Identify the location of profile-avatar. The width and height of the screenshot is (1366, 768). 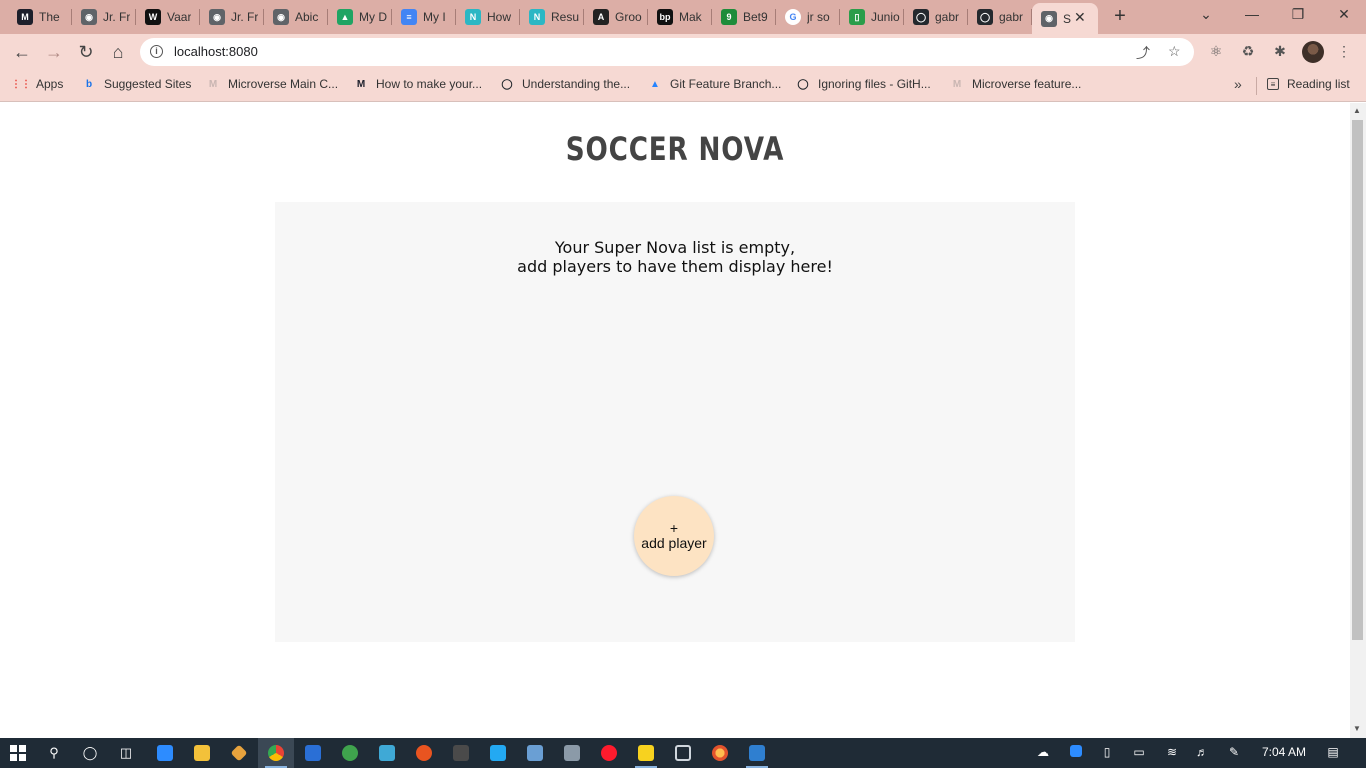
(1313, 52).